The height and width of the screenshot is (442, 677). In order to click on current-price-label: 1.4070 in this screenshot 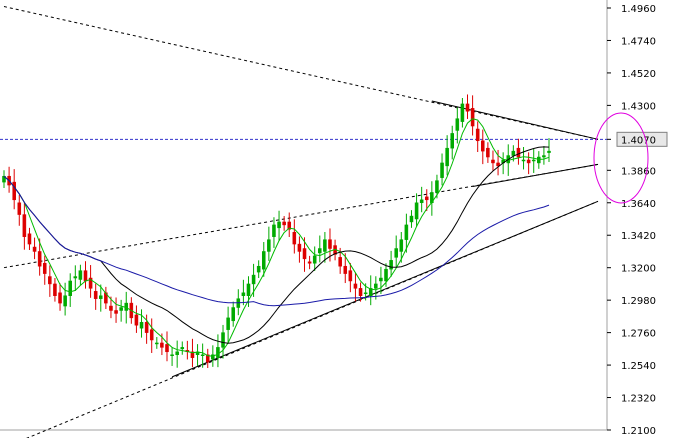, I will do `click(638, 140)`.